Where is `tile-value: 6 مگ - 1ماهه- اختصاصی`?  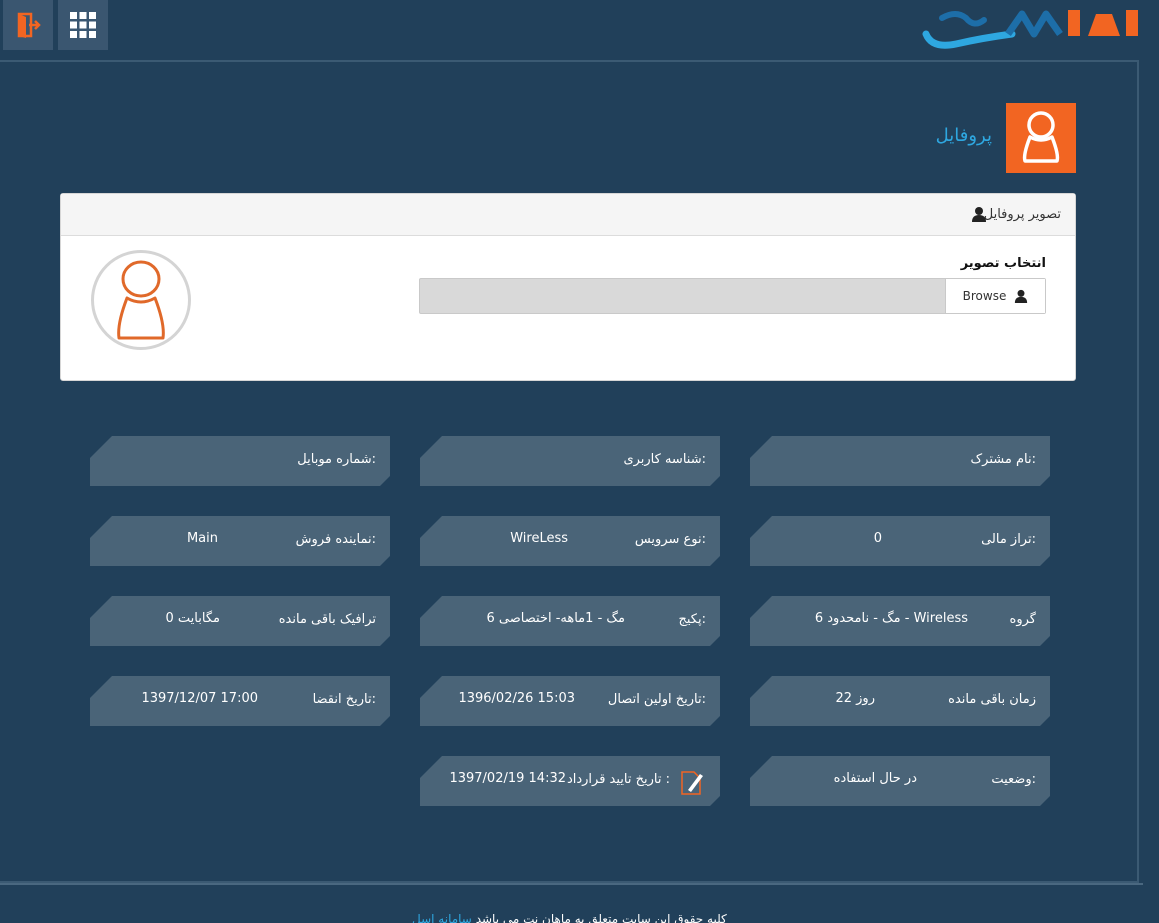
tile-value: 6 مگ - 1ماهه- اختصاصی is located at coordinates (555, 618).